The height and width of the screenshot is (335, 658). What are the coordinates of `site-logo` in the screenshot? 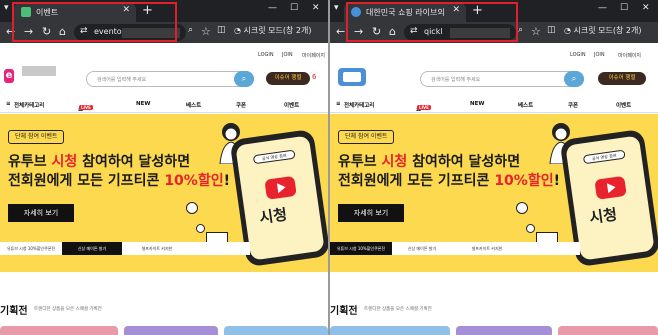 It's located at (353, 79).